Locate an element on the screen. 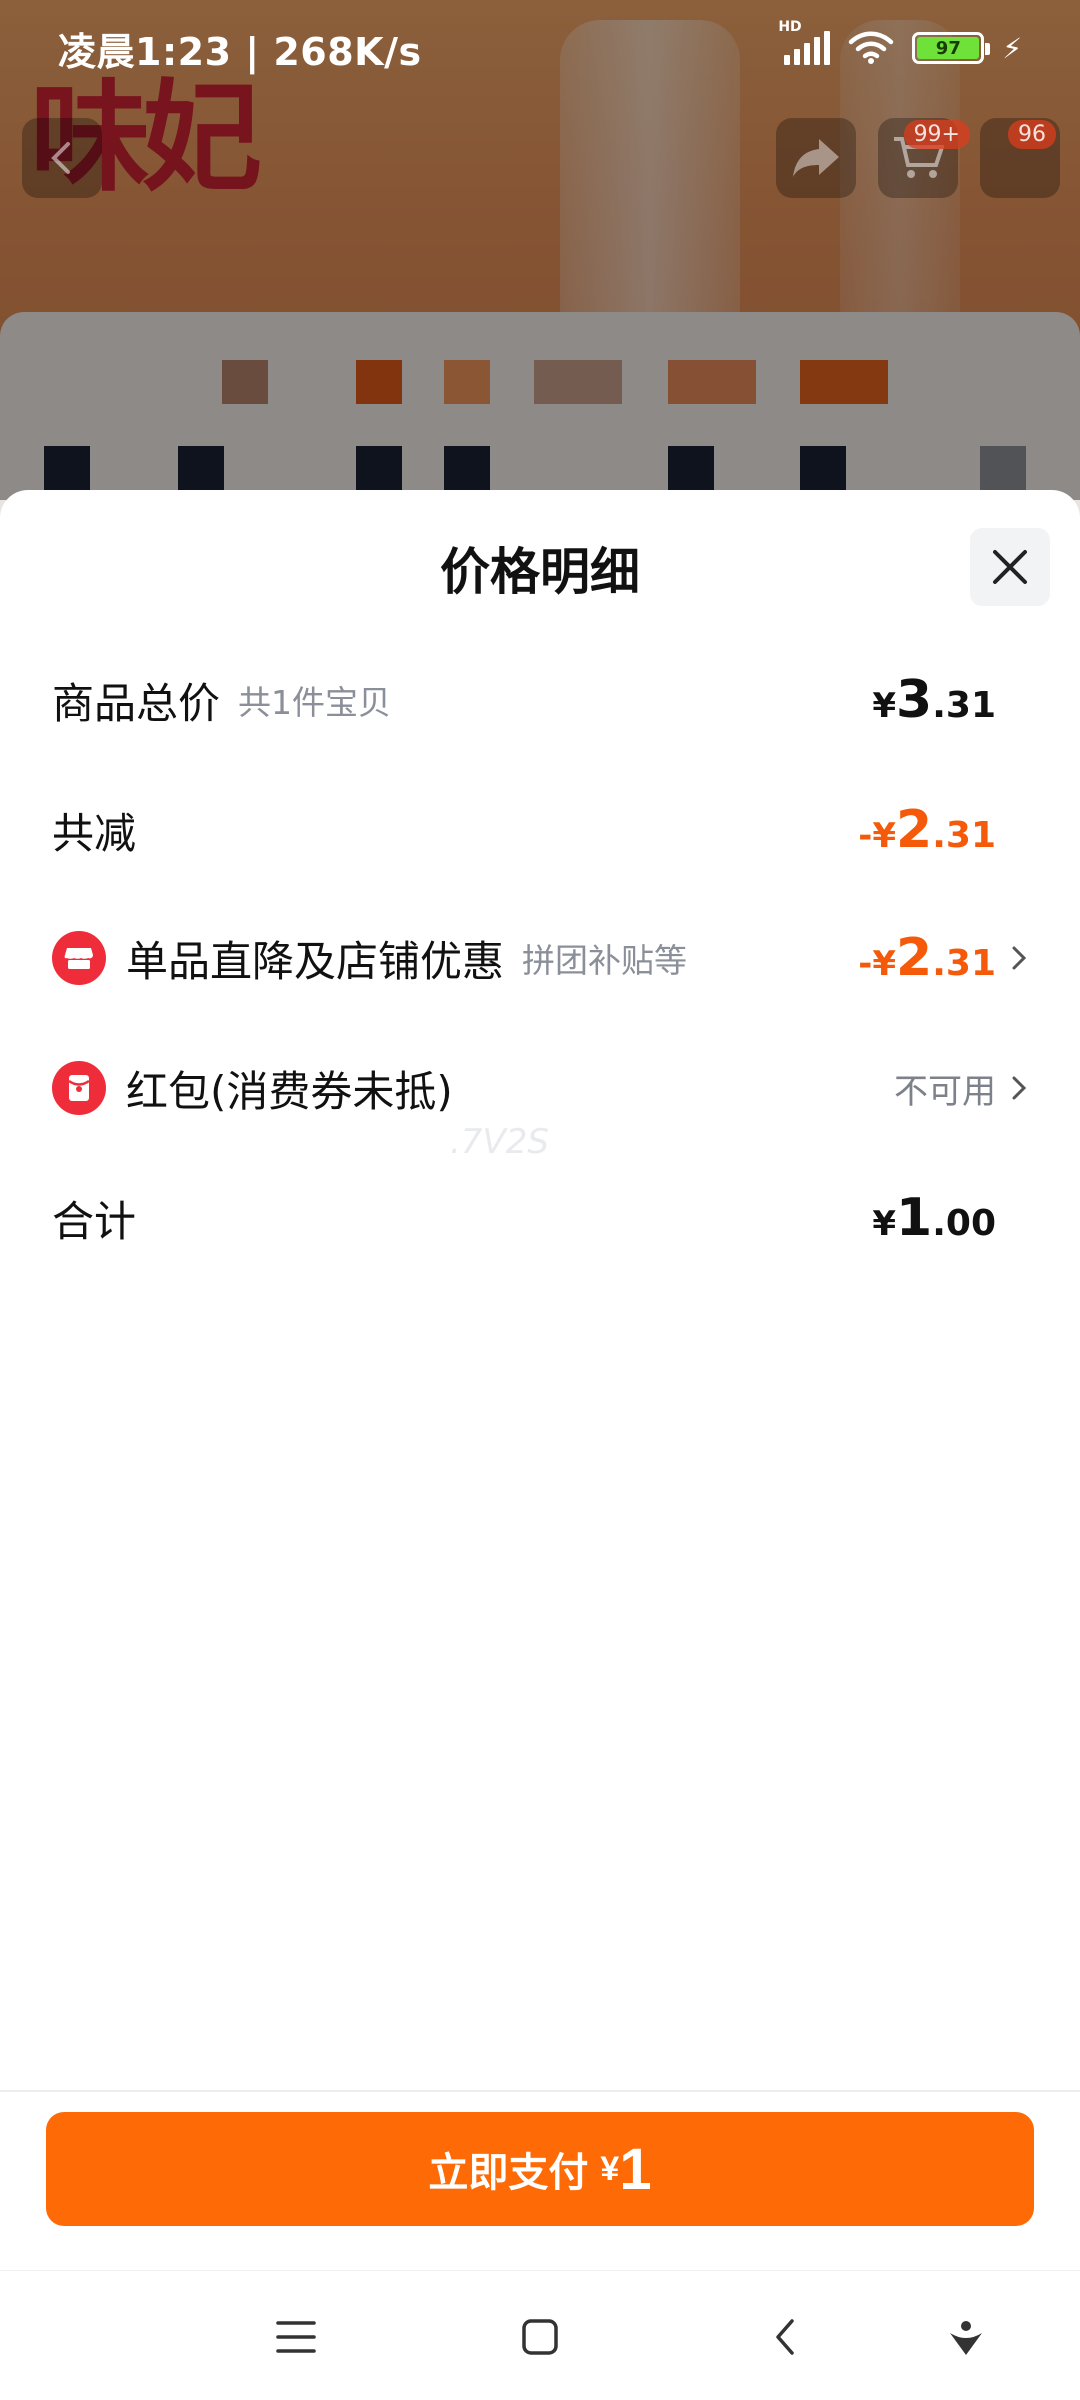  recent-apps-button is located at coordinates (296, 2337).